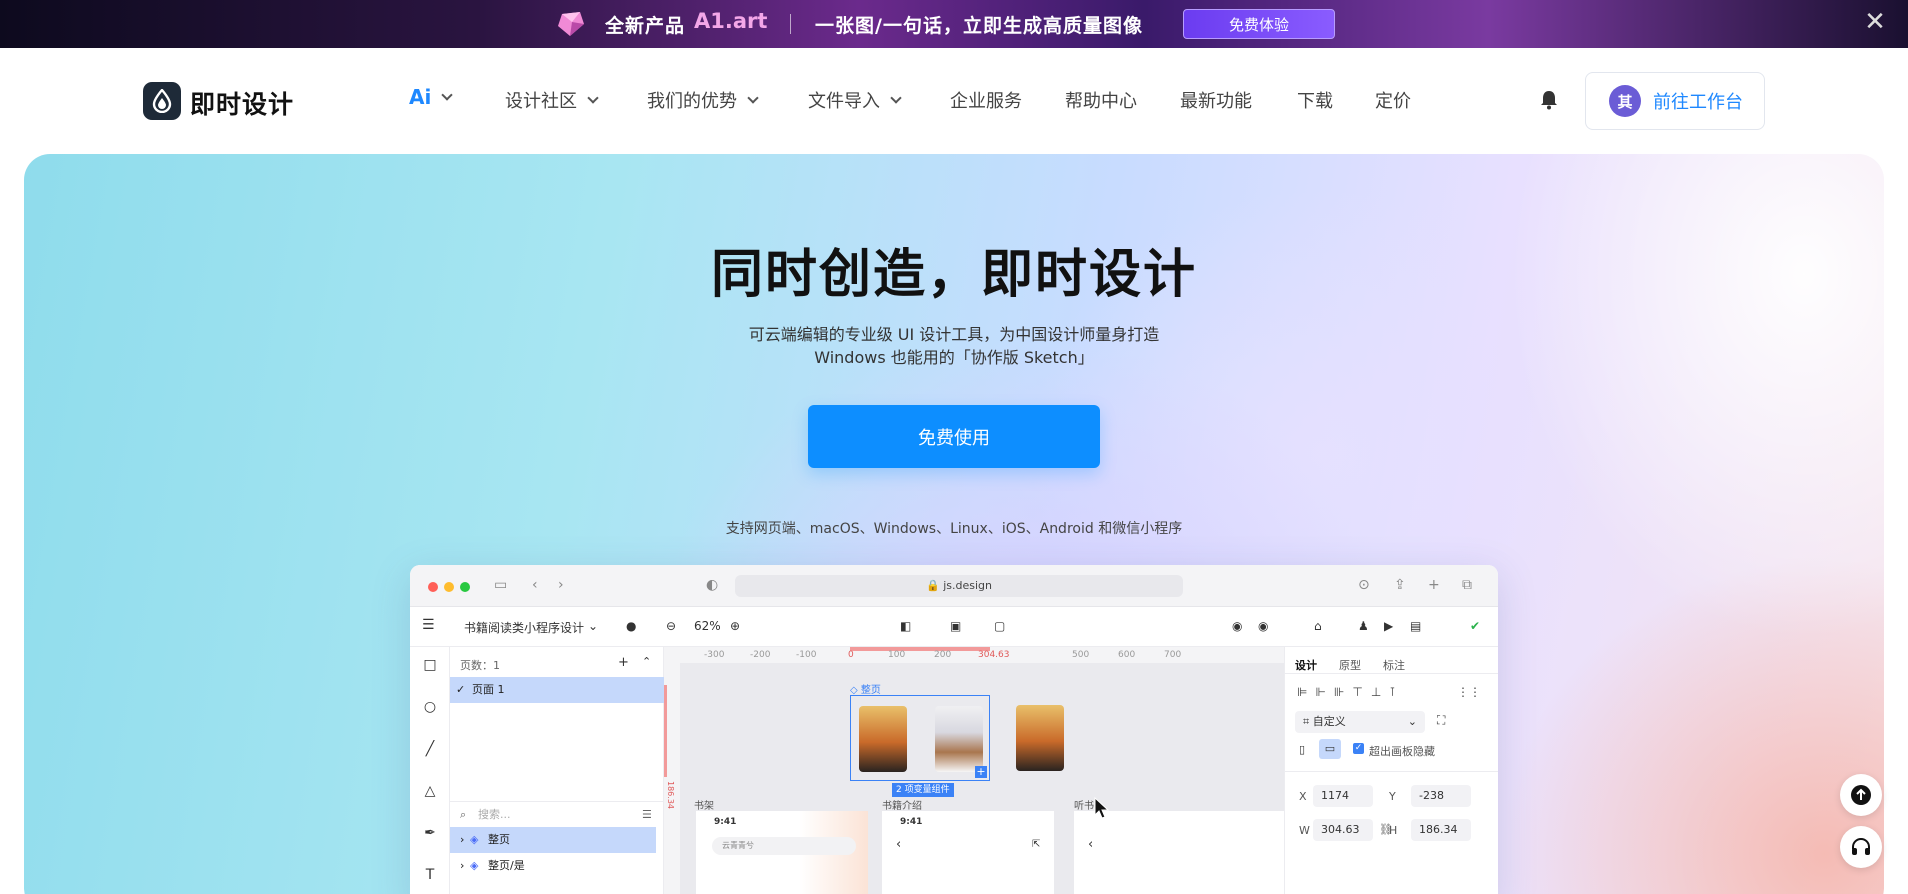 Image resolution: width=1908 pixels, height=894 pixels. What do you see at coordinates (999, 626) in the screenshot?
I see `frame-icon: ▢` at bounding box center [999, 626].